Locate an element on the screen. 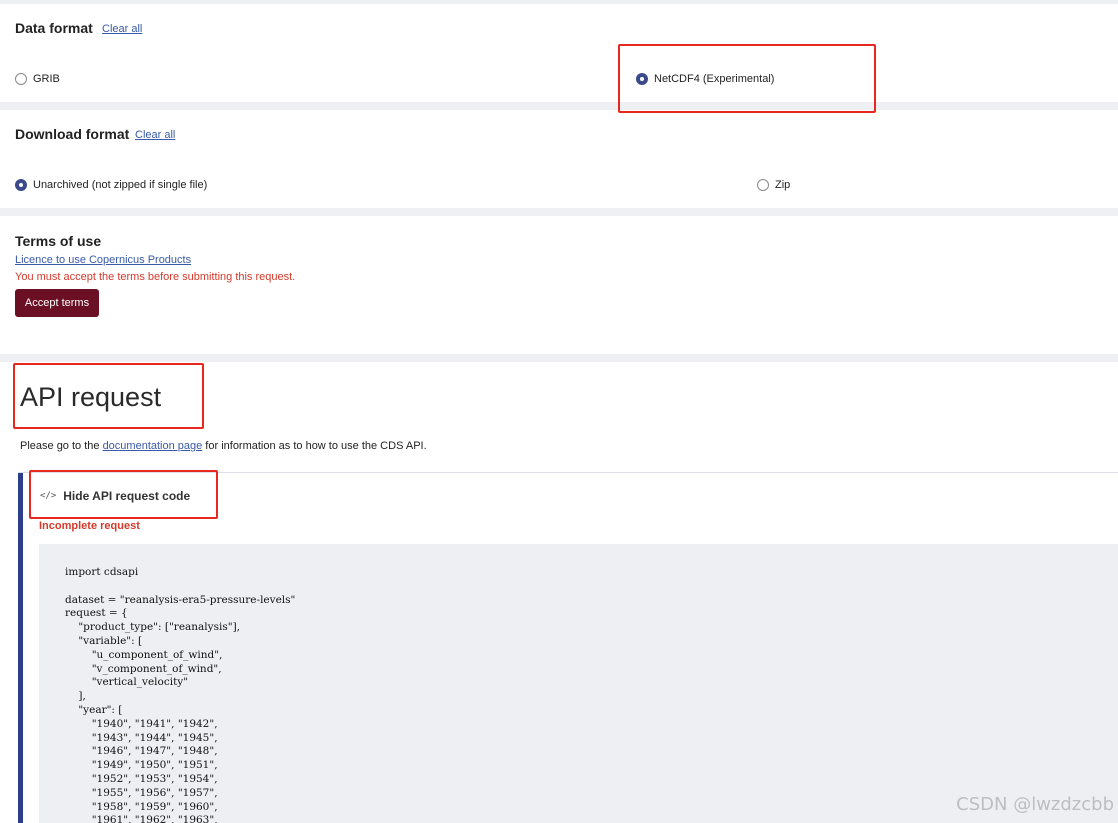  incomplete-request-status: Incomplete request is located at coordinates (89, 526).